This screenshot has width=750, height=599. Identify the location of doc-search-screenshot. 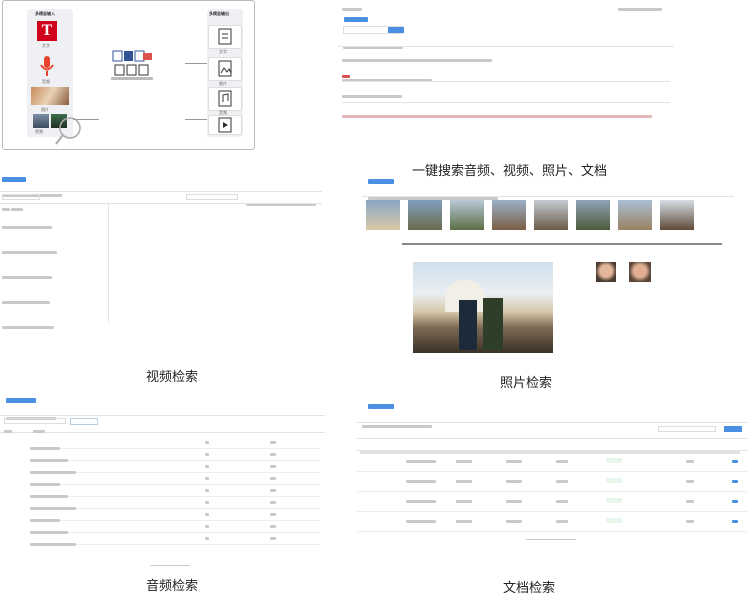
(552, 471).